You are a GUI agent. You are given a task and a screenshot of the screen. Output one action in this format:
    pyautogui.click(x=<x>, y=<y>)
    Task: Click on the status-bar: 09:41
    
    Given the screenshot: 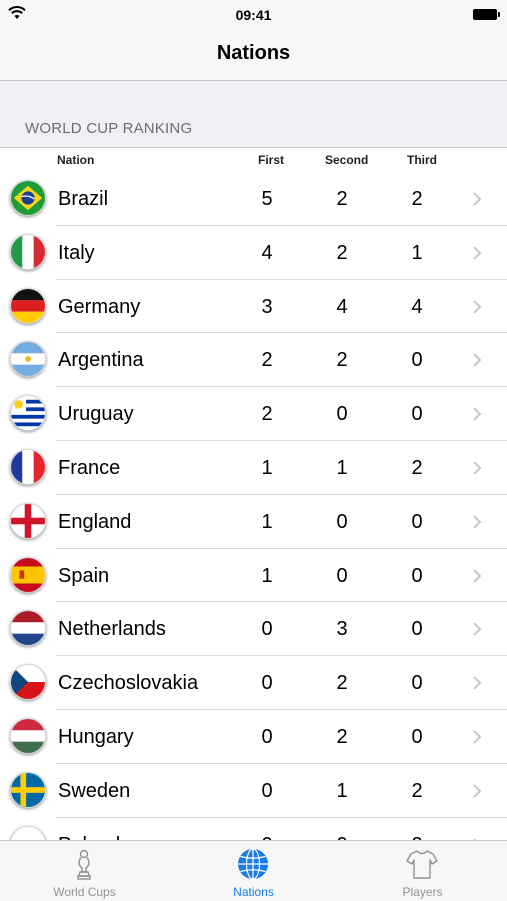 What is the action you would take?
    pyautogui.click(x=253, y=15)
    